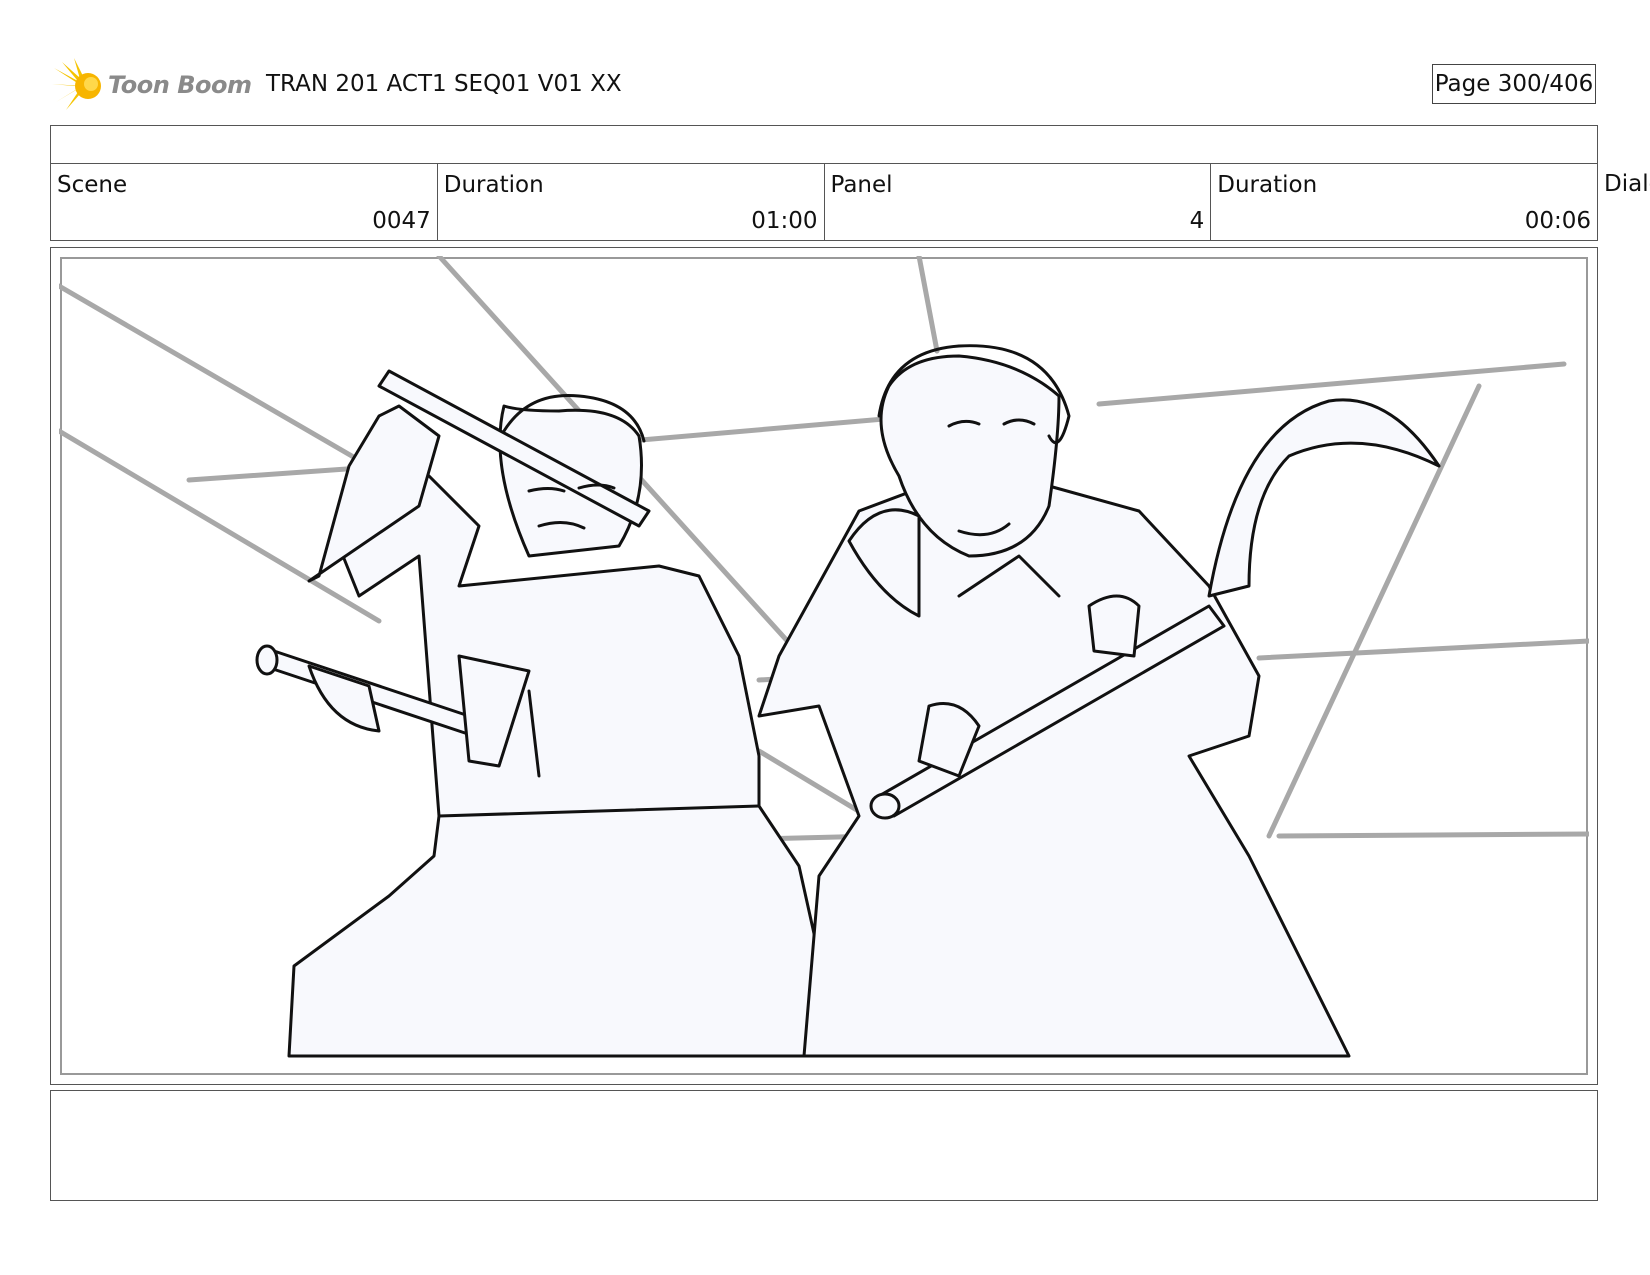 The height and width of the screenshot is (1275, 1650). Describe the element at coordinates (244, 202) in the screenshot. I see `scene-cell: Scene 0047` at that location.